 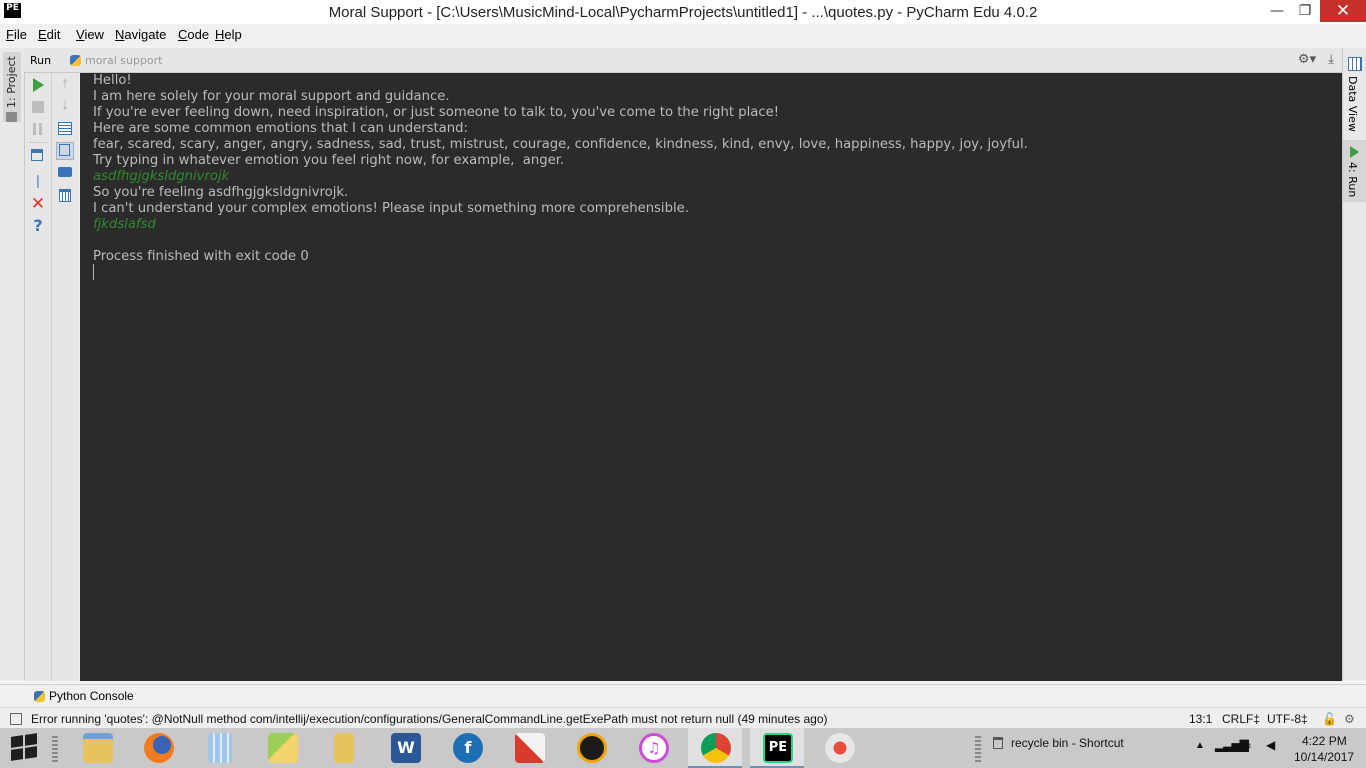 What do you see at coordinates (91, 696) in the screenshot?
I see `python-console-label: Python Console` at bounding box center [91, 696].